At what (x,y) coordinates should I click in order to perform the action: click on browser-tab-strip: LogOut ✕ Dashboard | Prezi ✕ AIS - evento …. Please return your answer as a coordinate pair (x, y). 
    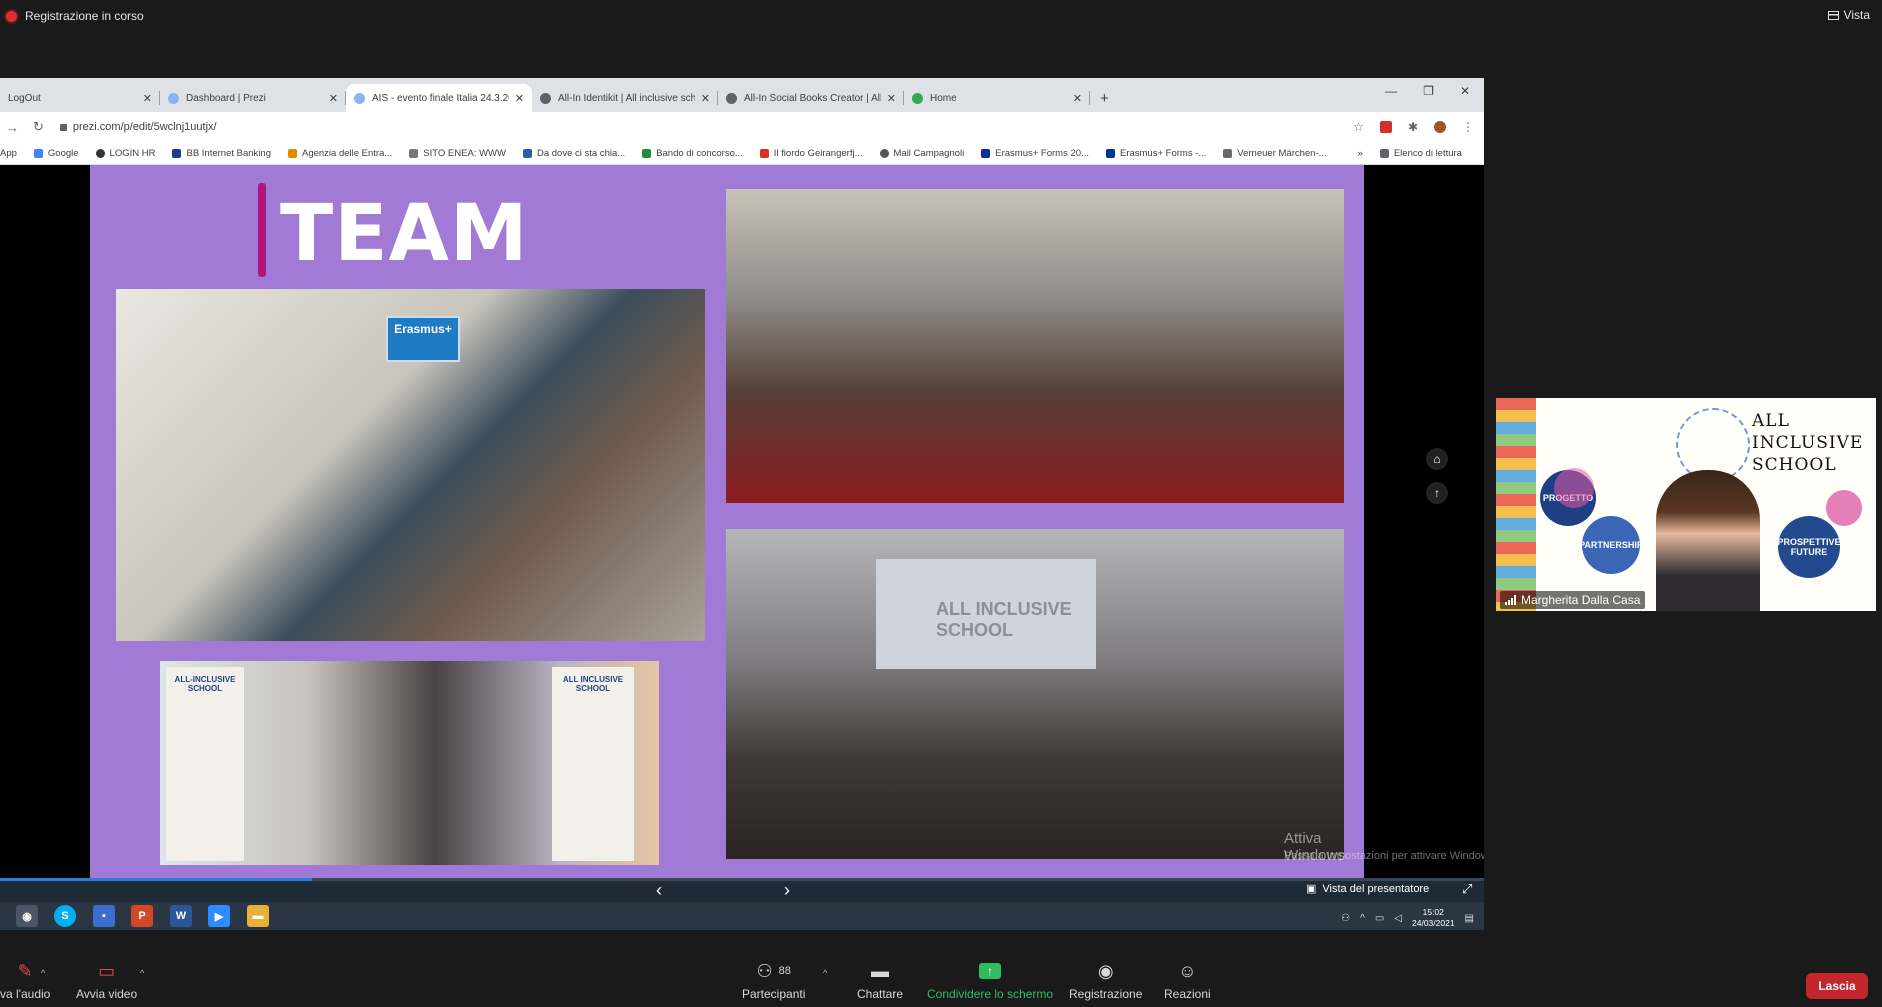
    Looking at the image, I should click on (742, 95).